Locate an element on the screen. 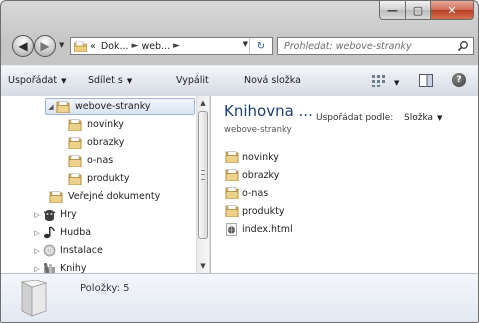 The width and height of the screenshot is (479, 323). address-dropdown-icon: ▼ is located at coordinates (245, 44).